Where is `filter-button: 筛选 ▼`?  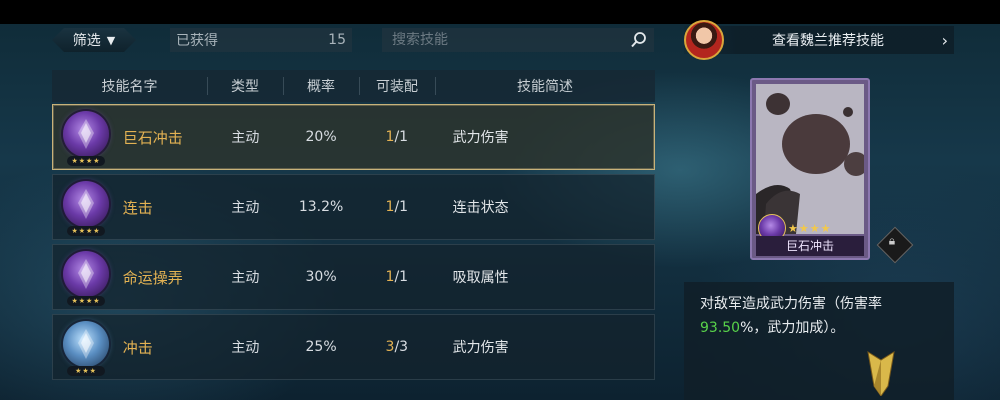 filter-button: 筛选 ▼ is located at coordinates (94, 40).